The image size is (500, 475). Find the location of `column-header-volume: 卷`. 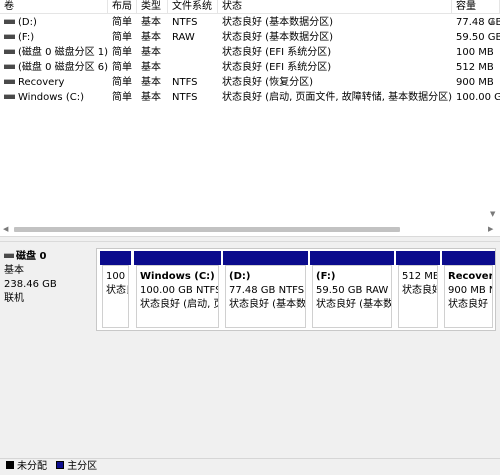

column-header-volume: 卷 is located at coordinates (54, 7).